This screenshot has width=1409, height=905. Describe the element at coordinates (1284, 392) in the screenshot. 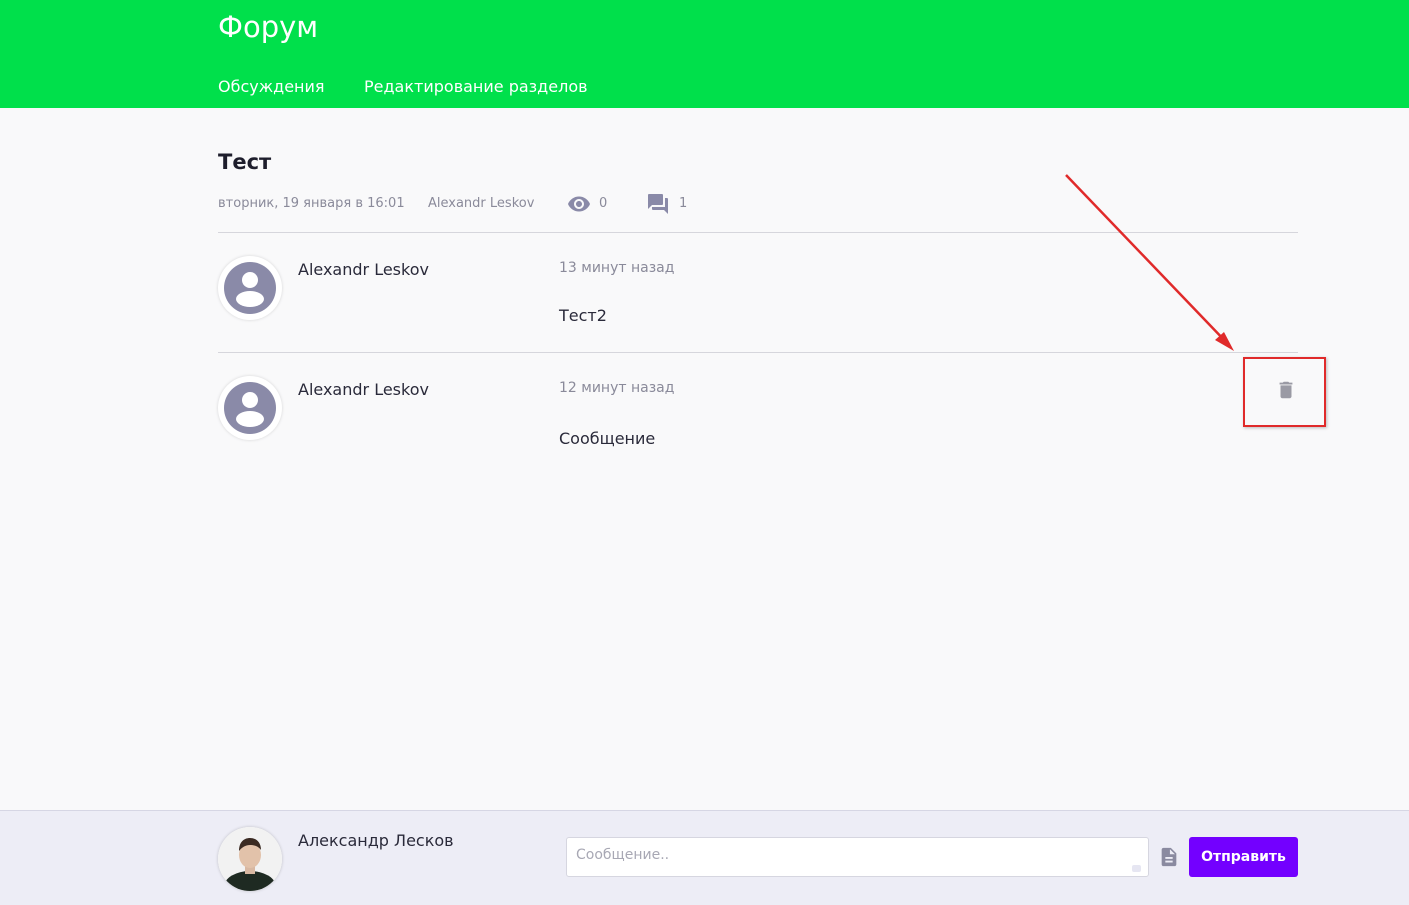

I see `annotation-highlight-box` at that location.